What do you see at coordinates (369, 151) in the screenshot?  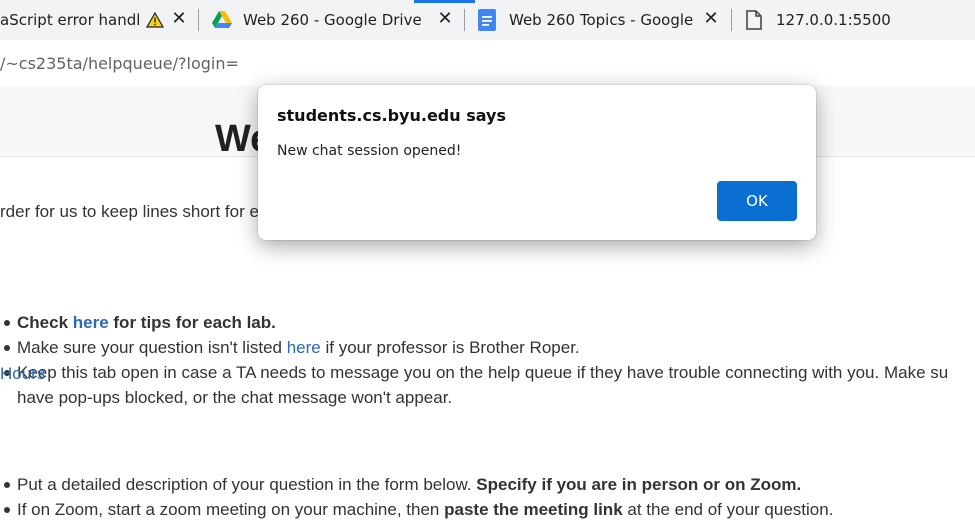 I see `dialog-message: New chat session opened!` at bounding box center [369, 151].